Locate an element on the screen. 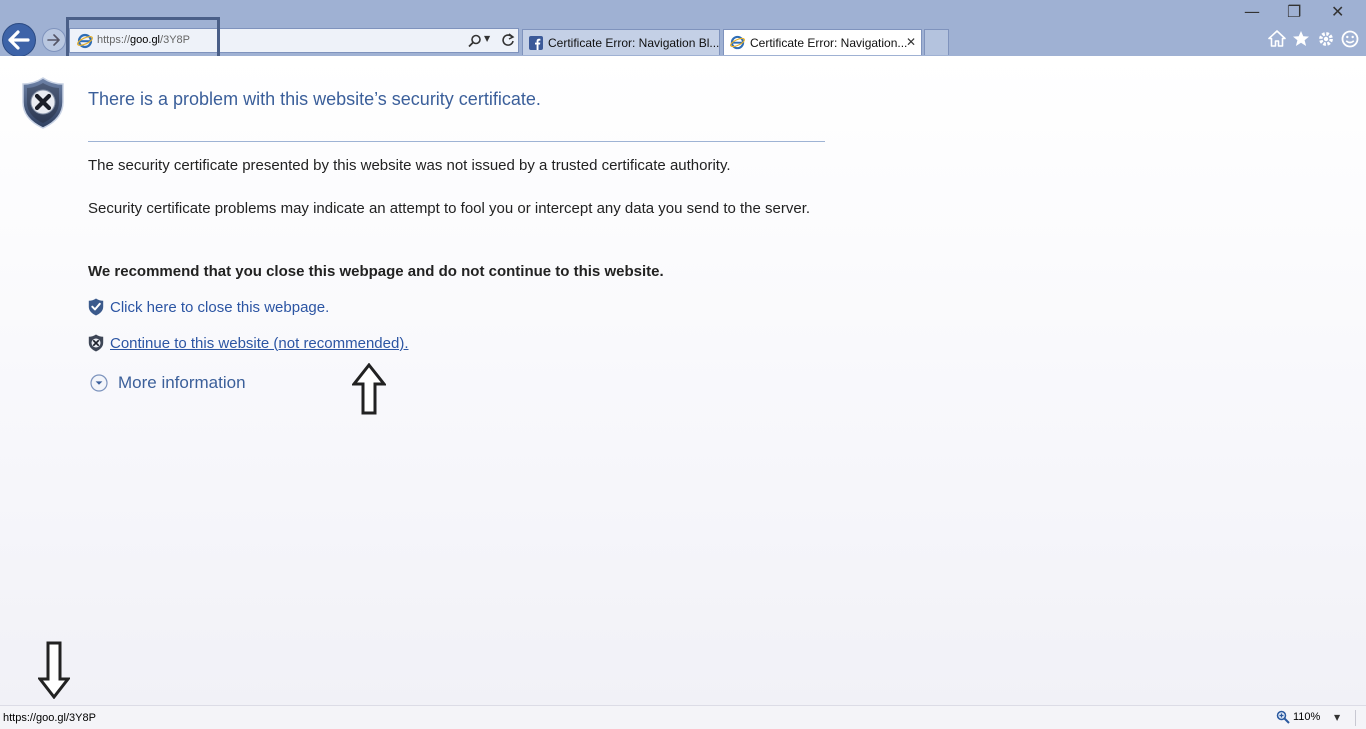 The image size is (1366, 729). close-webpage-link: Click here to close this webpage. is located at coordinates (219, 307).